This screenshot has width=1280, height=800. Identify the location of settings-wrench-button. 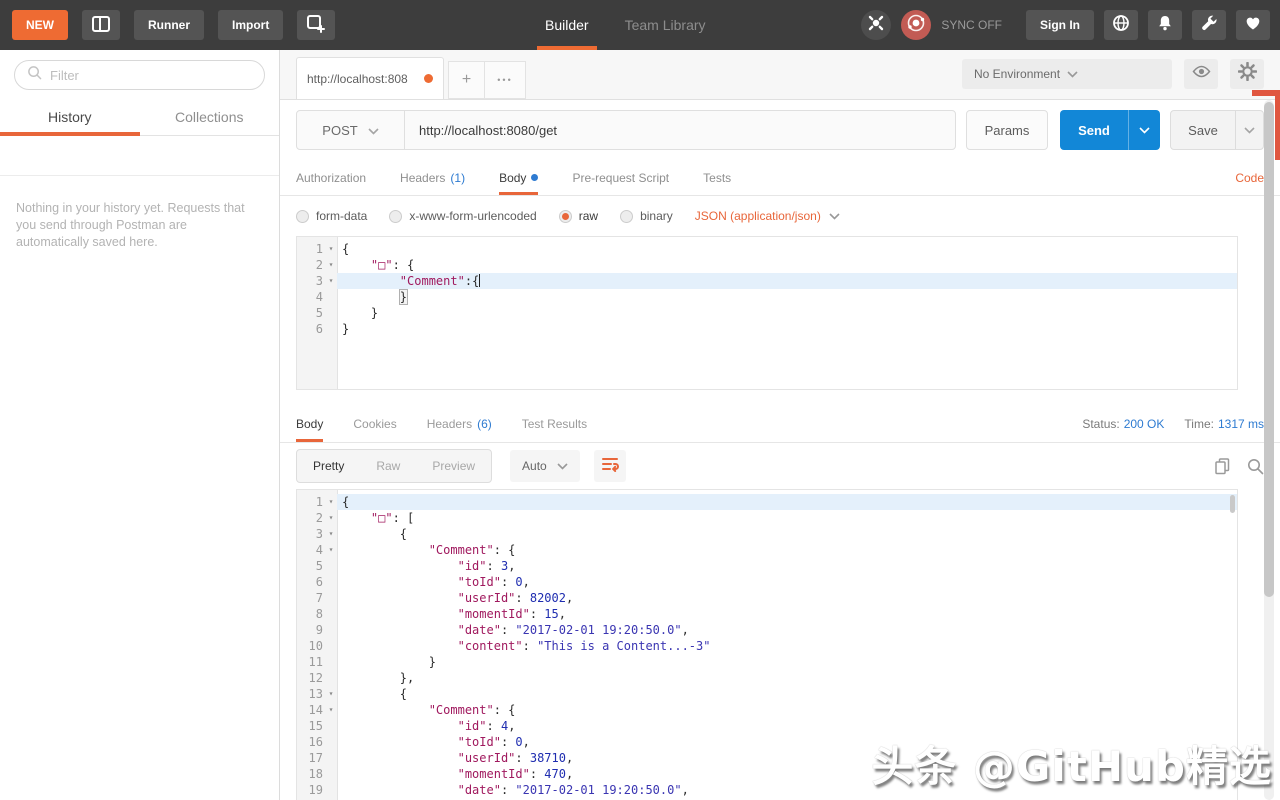
(1209, 25).